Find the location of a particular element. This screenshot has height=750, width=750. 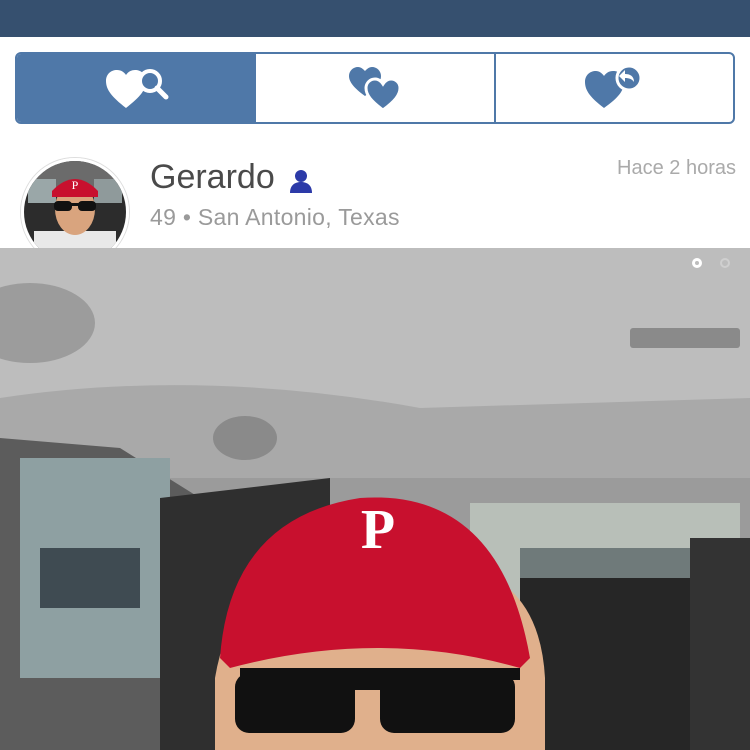

heart-reply-icon is located at coordinates (614, 86).